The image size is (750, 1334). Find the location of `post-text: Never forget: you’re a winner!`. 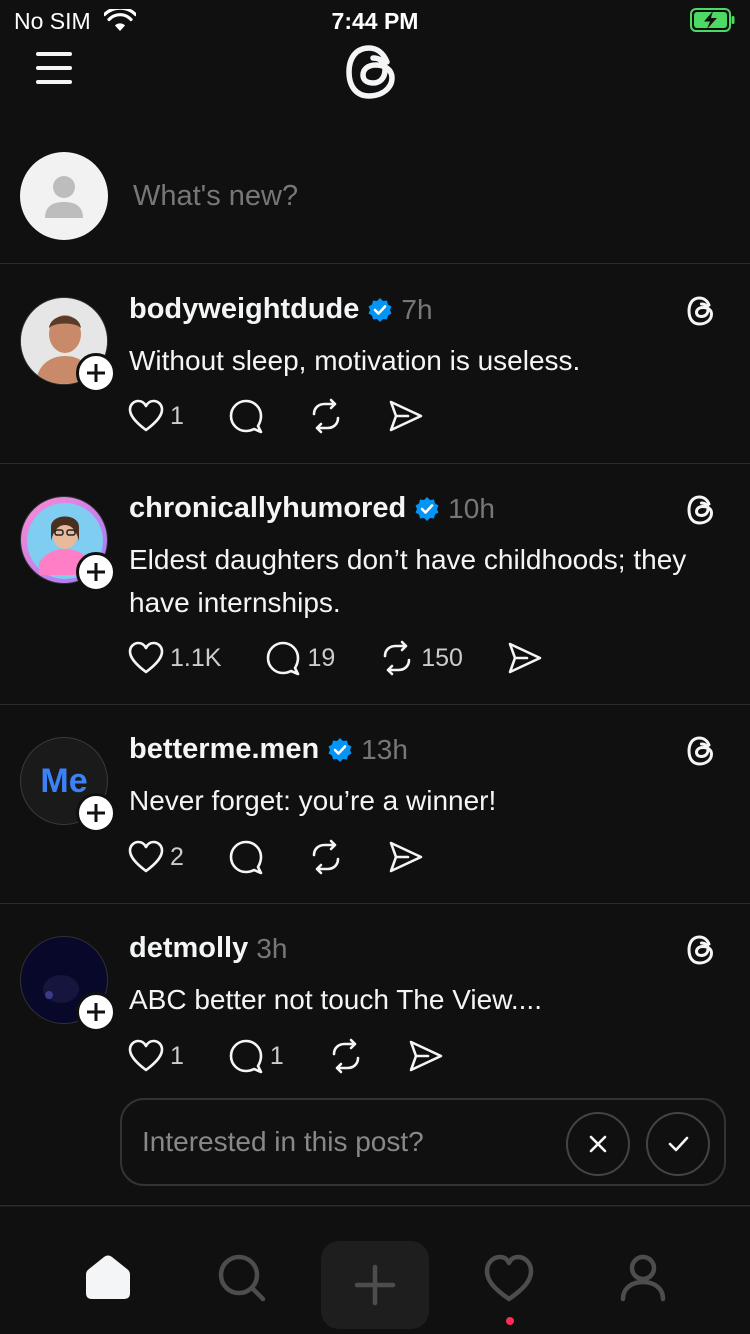

post-text: Never forget: you’re a winner! is located at coordinates (313, 800).